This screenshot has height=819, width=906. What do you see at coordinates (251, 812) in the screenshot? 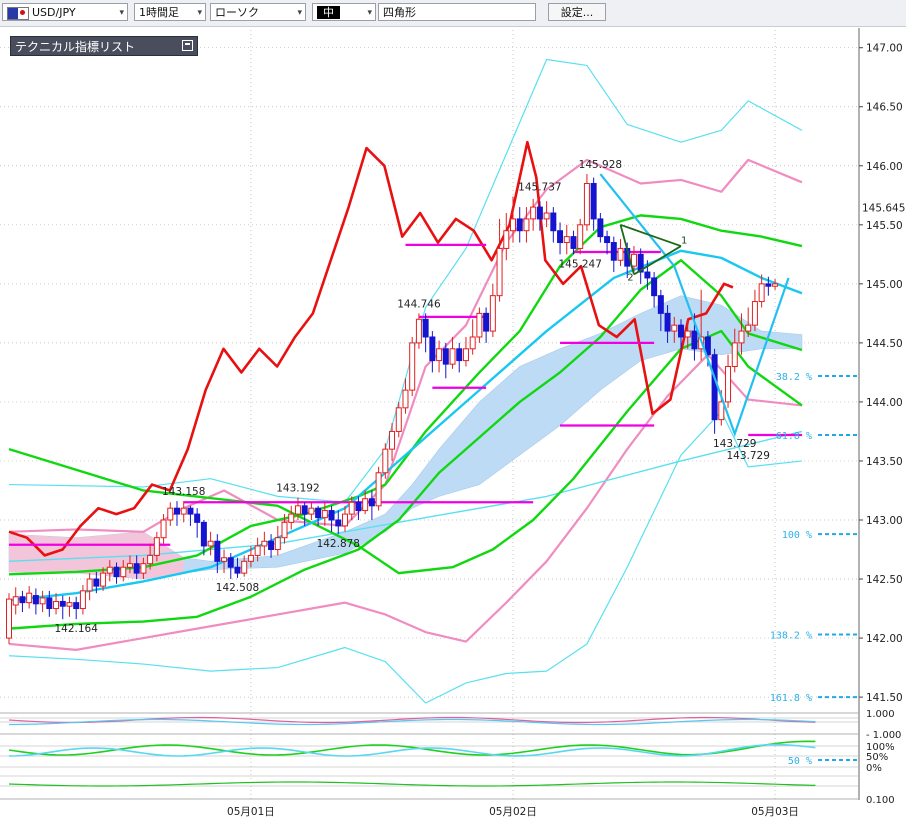
I see `x-tick-label: 05月01日` at bounding box center [251, 812].